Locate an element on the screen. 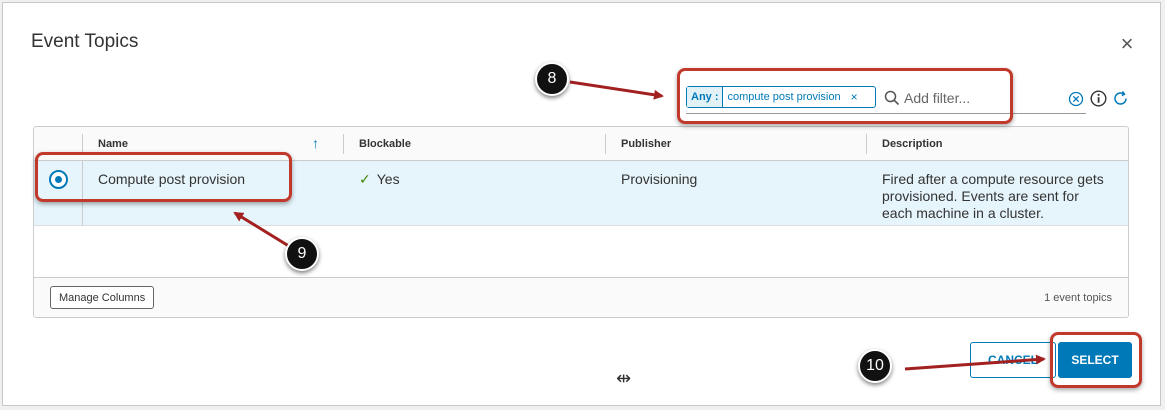 The width and height of the screenshot is (1165, 410). step-badge-8: 8 is located at coordinates (552, 79).